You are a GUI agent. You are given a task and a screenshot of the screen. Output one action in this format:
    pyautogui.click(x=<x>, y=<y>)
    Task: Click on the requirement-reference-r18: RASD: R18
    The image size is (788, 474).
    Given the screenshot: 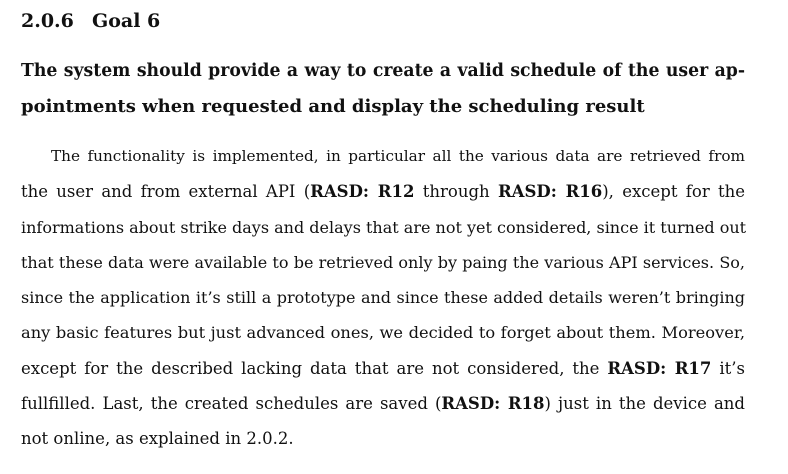 What is the action you would take?
    pyautogui.click(x=493, y=404)
    